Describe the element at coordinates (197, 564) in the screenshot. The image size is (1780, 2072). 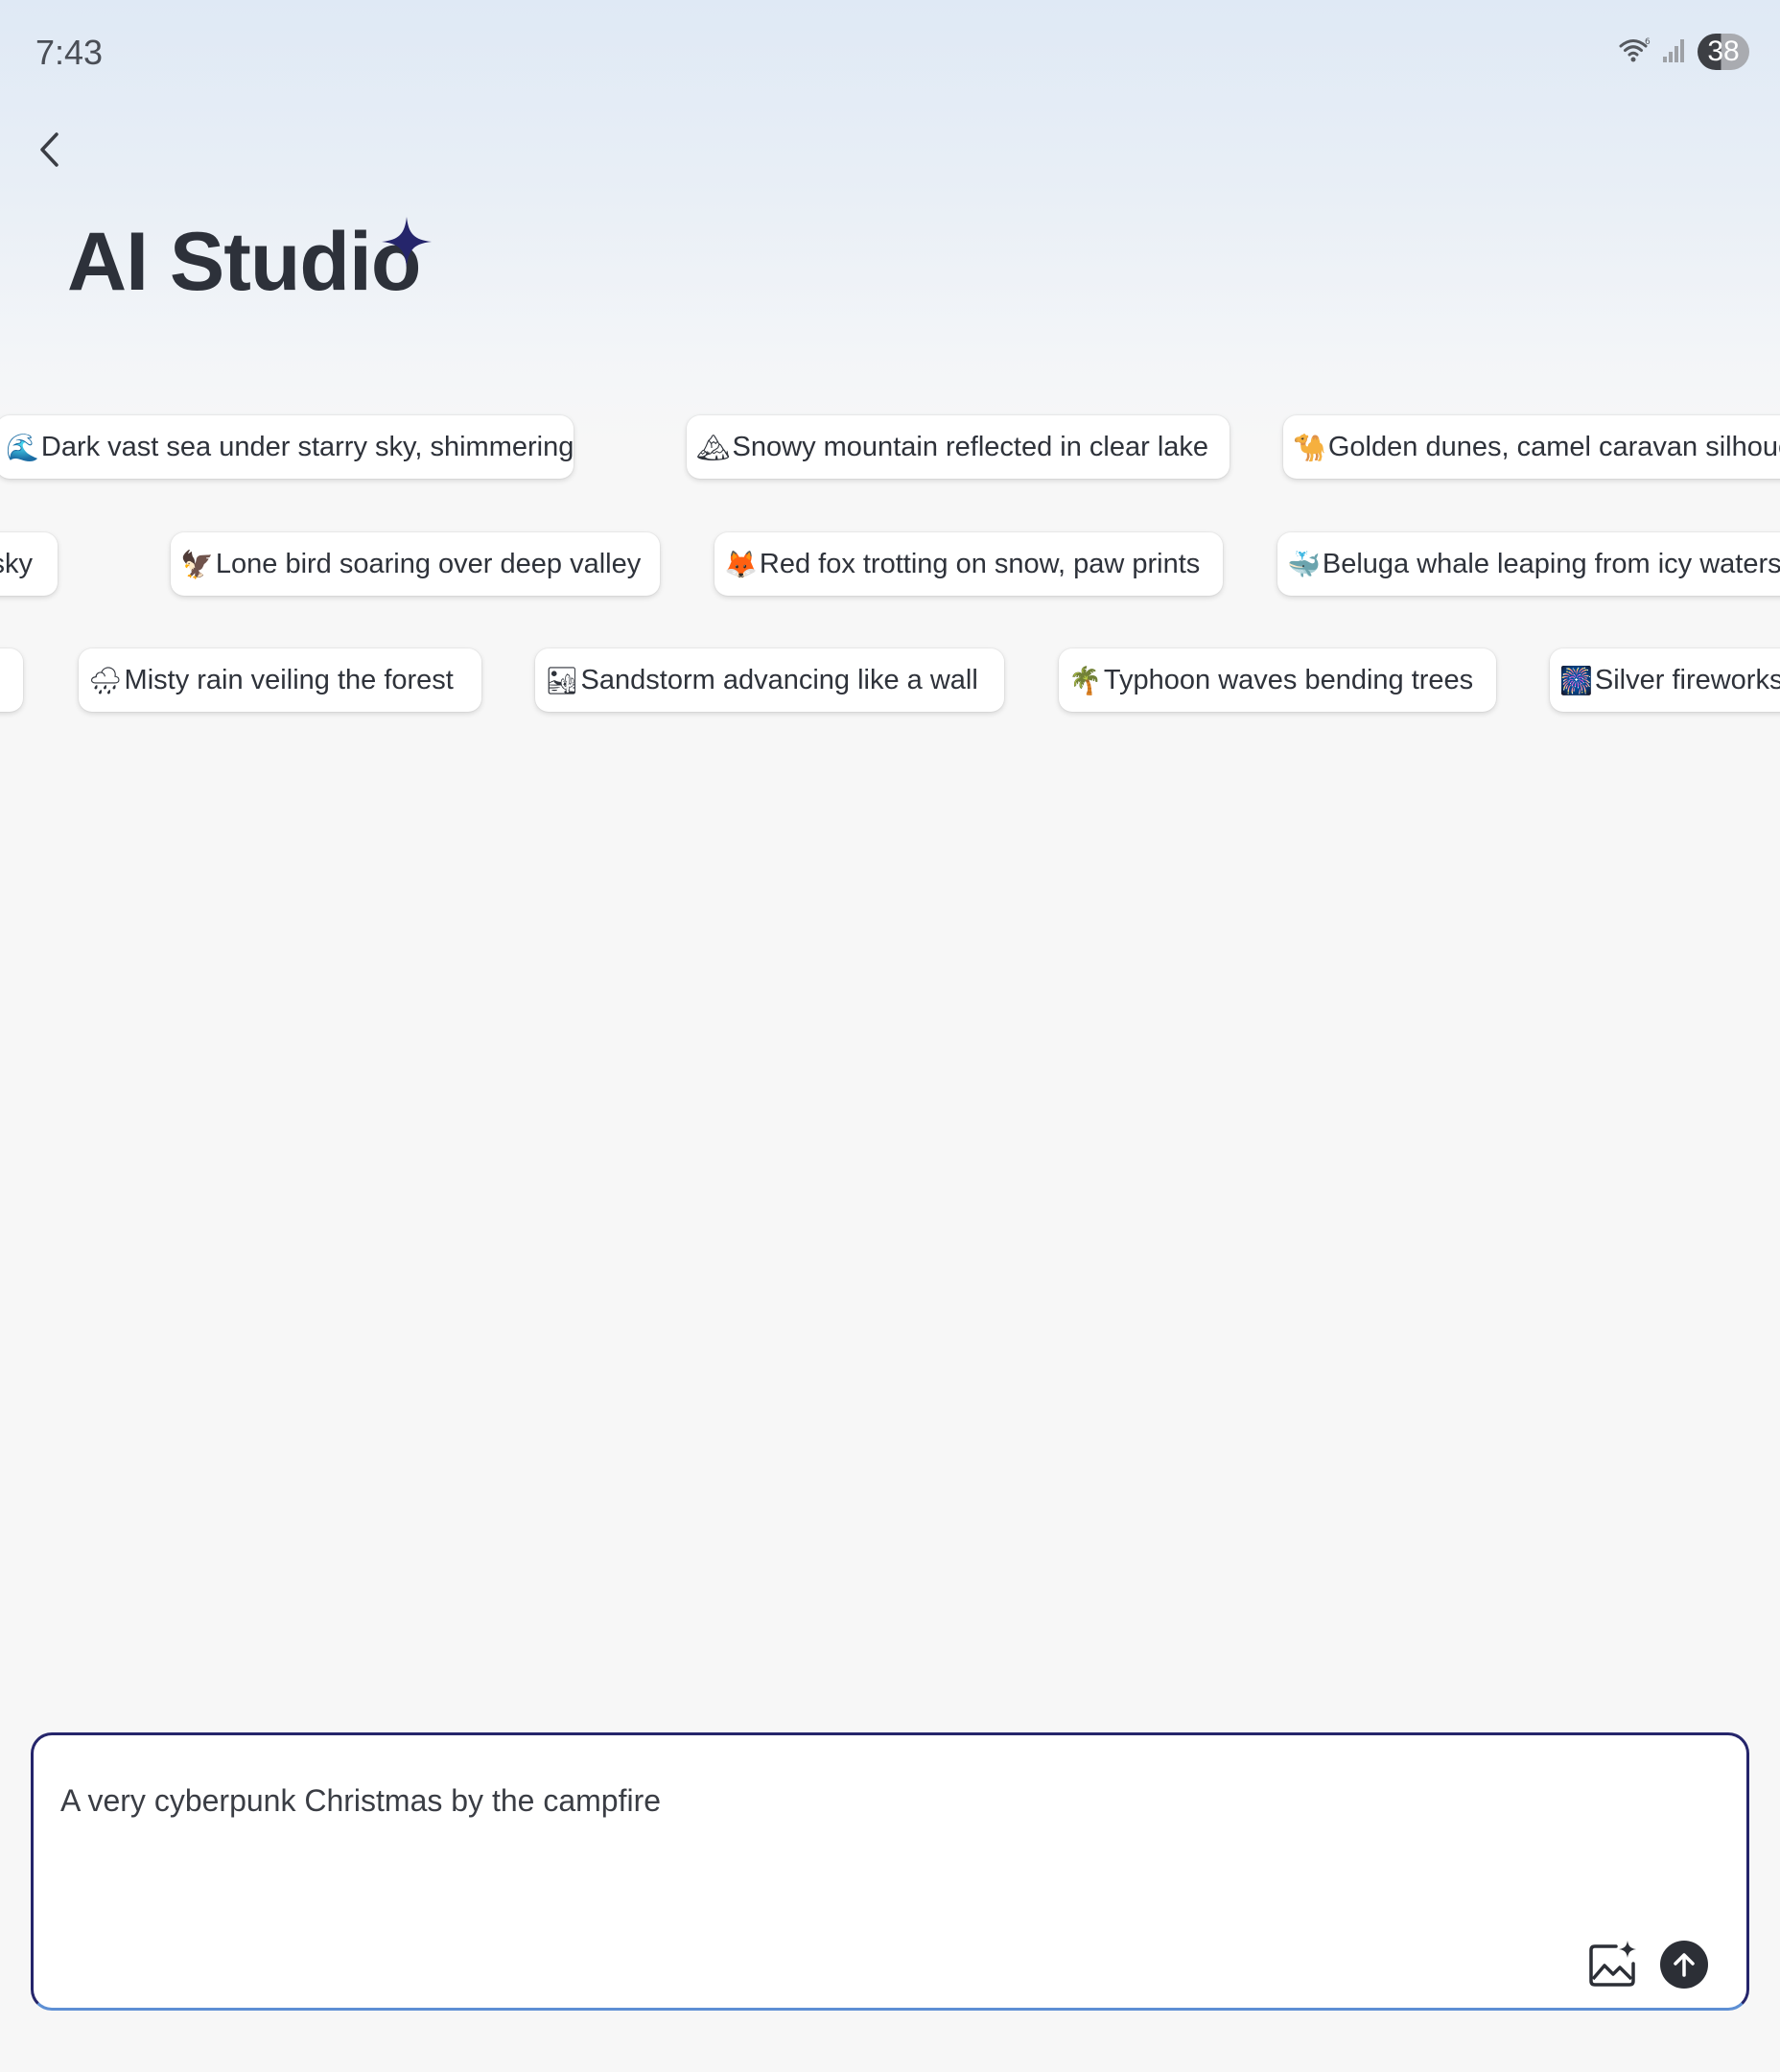
I see `chip-emoji: 🦅` at that location.